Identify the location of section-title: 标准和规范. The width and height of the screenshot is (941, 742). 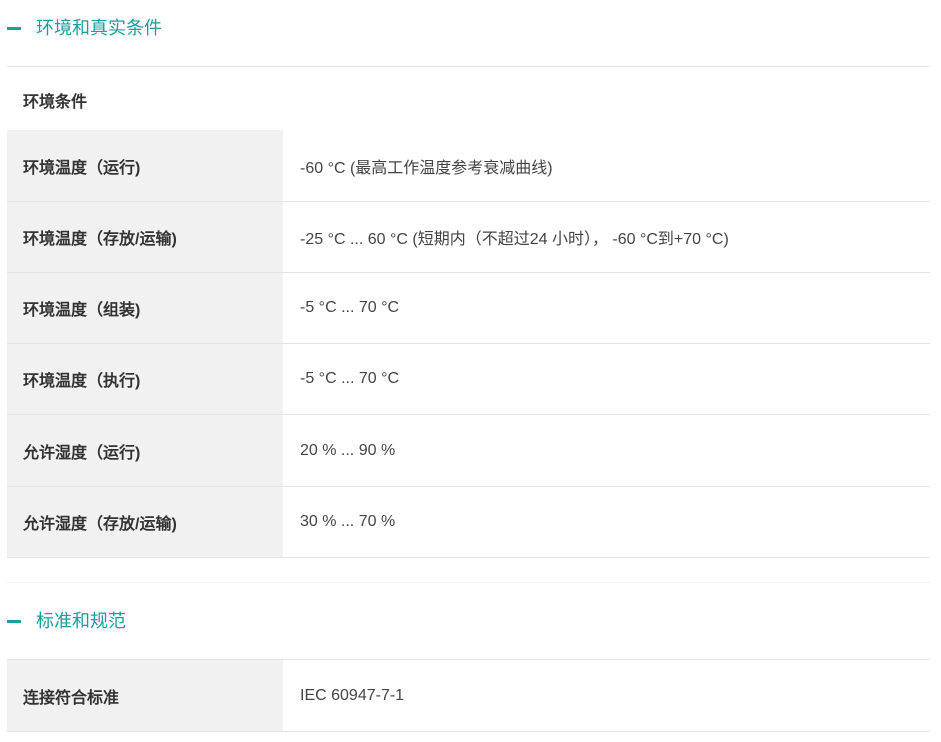
(81, 621).